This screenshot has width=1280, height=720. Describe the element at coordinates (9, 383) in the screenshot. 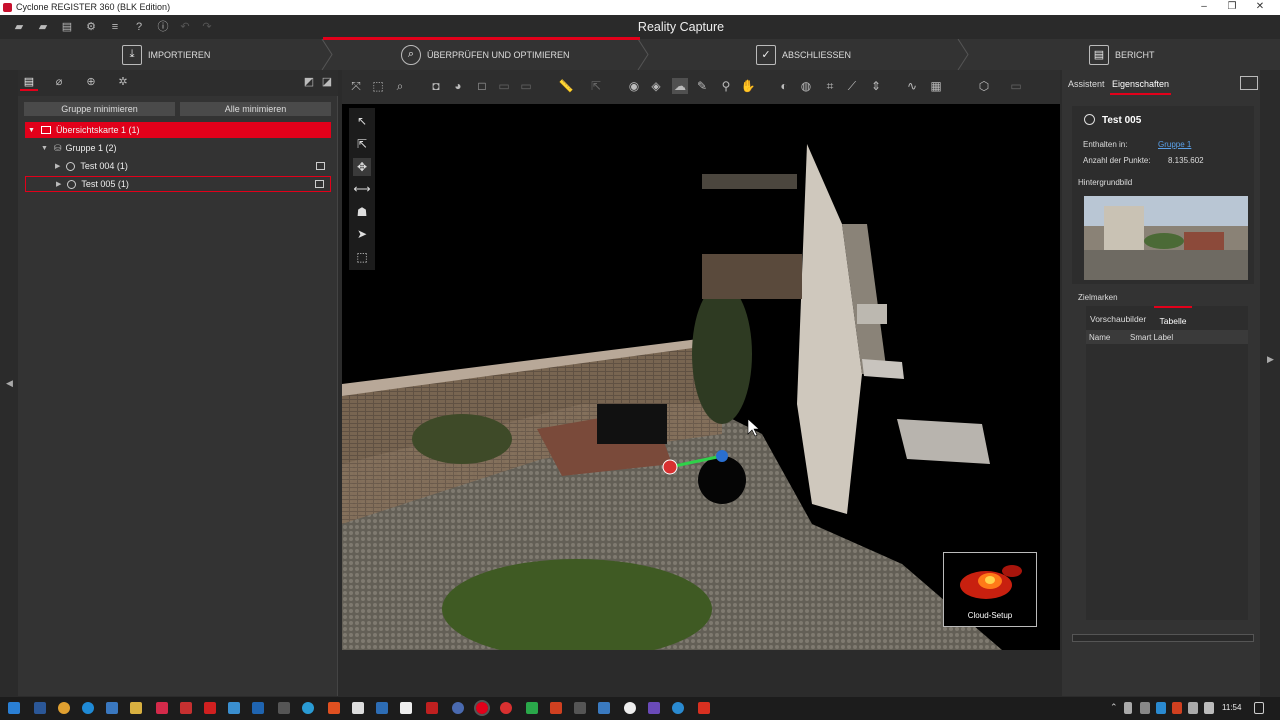

I see `collapse-left-icon: ◀` at that location.